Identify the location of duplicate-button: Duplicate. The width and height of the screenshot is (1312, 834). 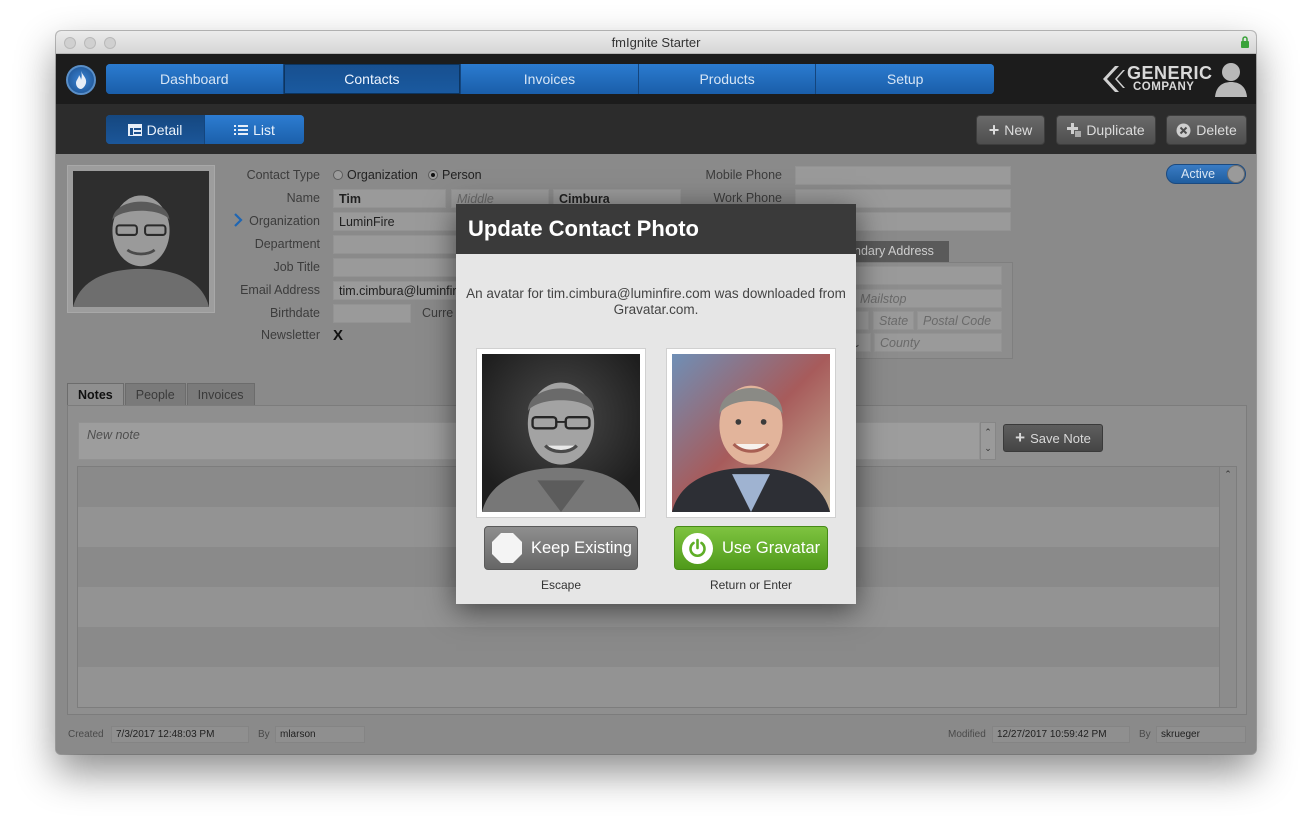
(1106, 130).